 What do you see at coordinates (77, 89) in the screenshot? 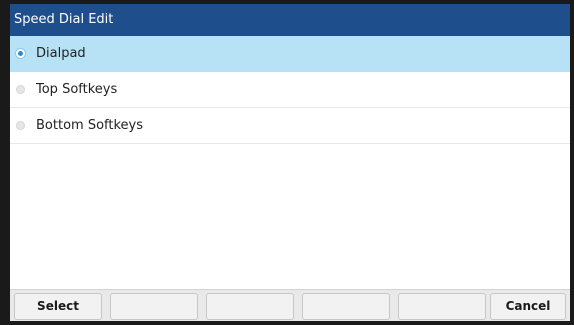
I see `option-label: Top Softkeys` at bounding box center [77, 89].